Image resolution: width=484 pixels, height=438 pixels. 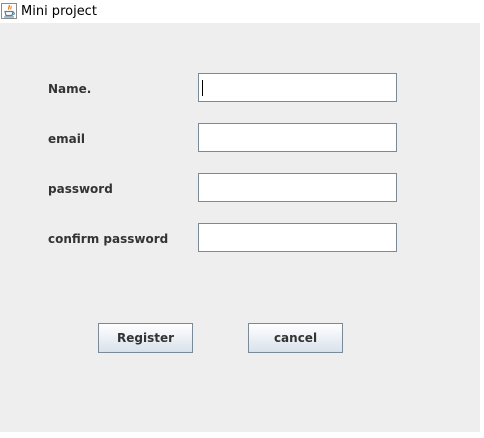 What do you see at coordinates (295, 338) in the screenshot?
I see `cancel-button: cancel` at bounding box center [295, 338].